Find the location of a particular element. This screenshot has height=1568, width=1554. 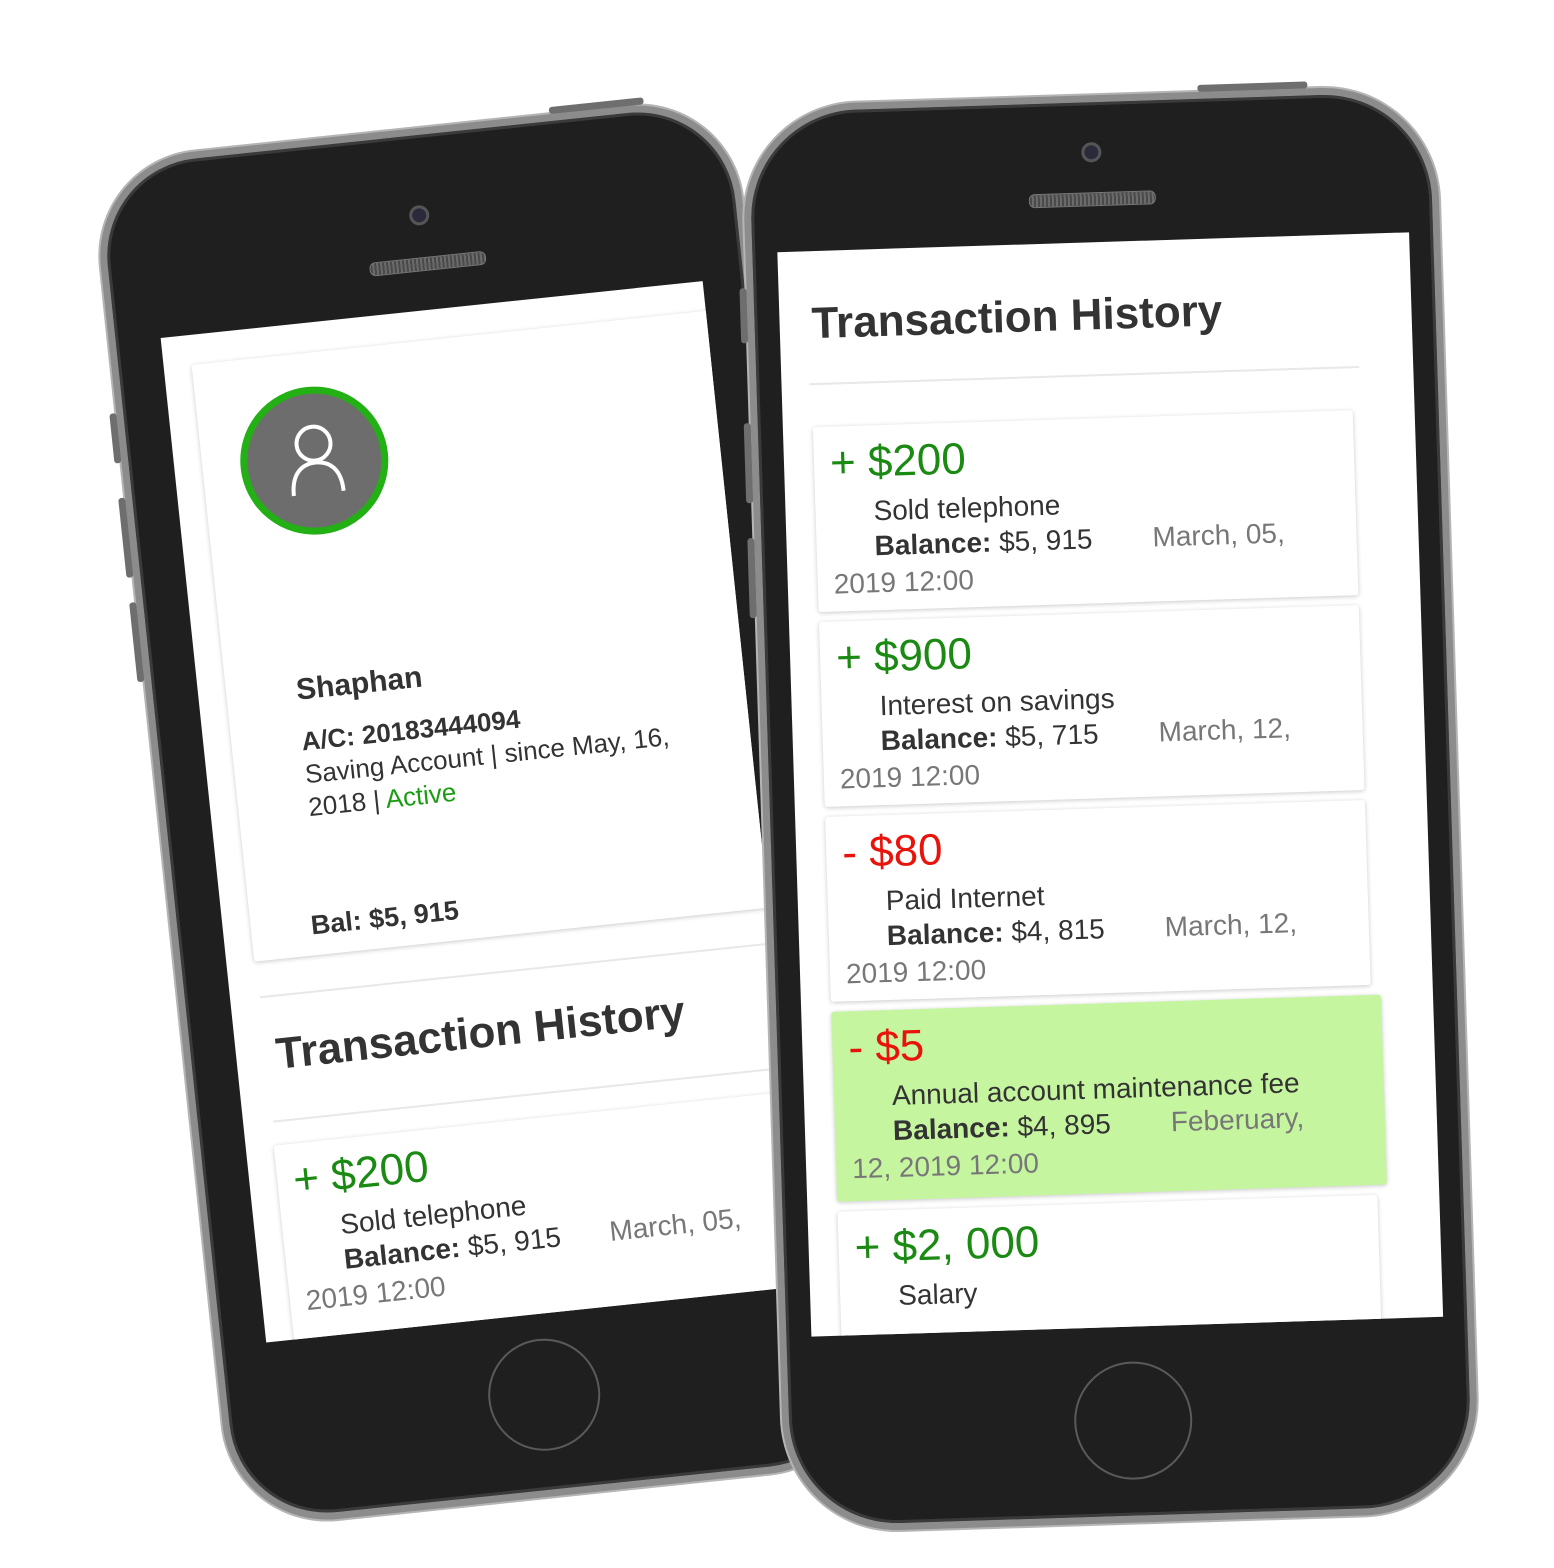

transaction-amount: - $5 is located at coordinates (886, 1046).